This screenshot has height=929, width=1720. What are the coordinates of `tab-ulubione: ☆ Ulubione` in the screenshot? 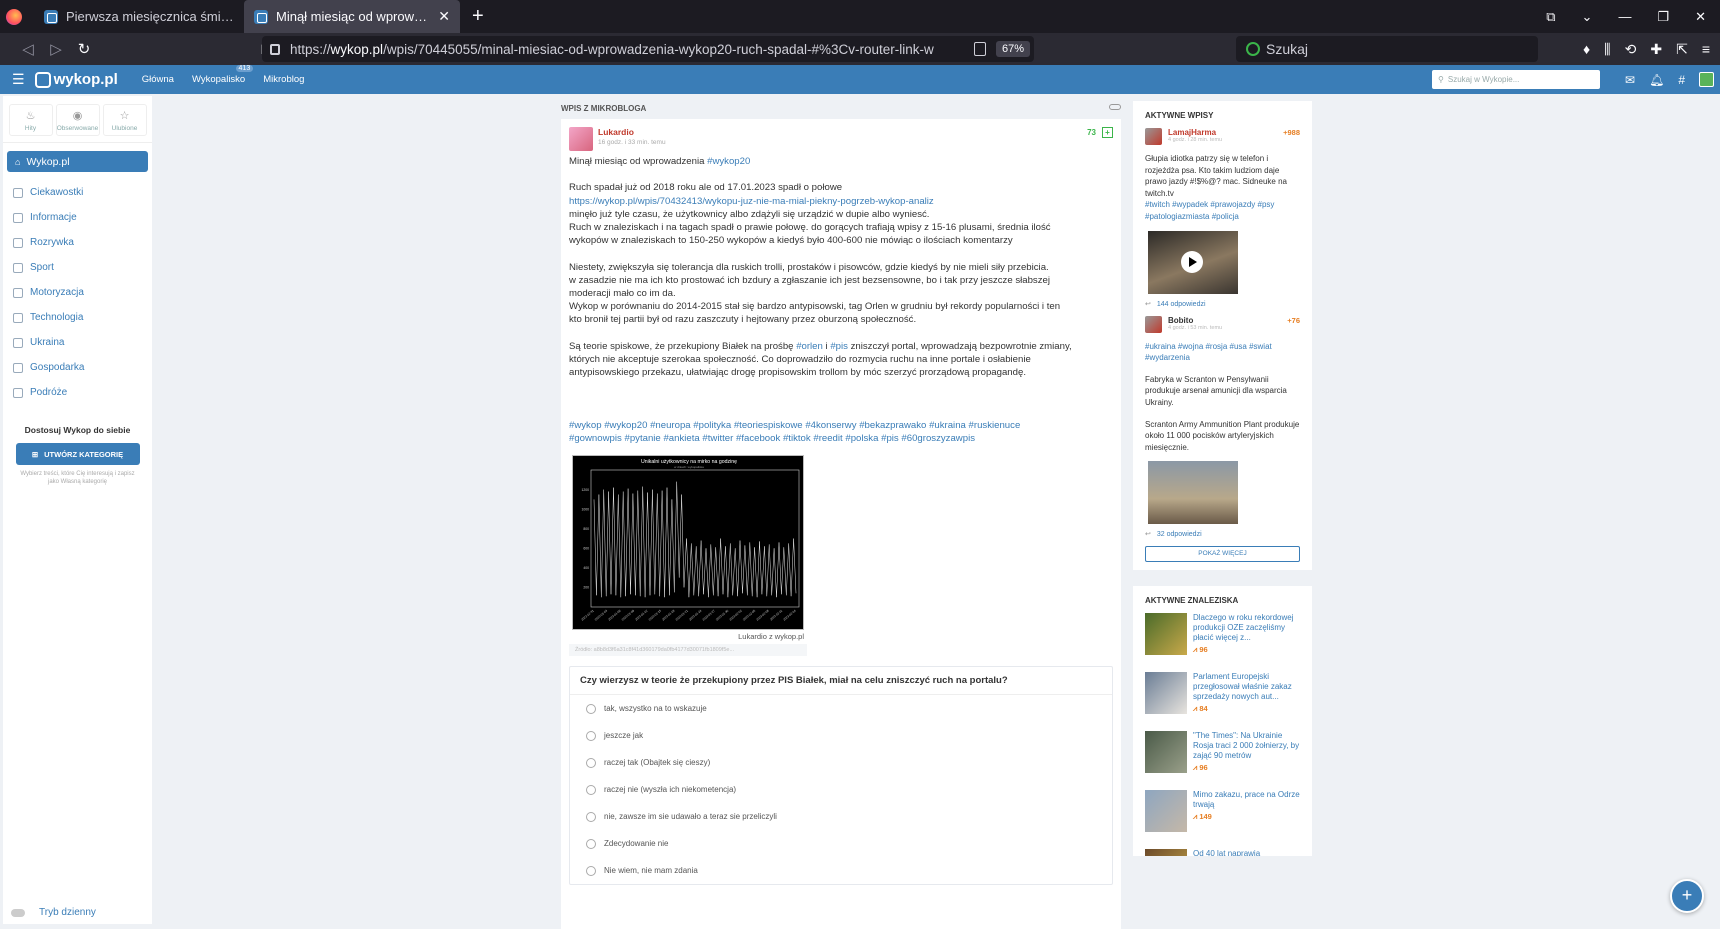 It's located at (124, 120).